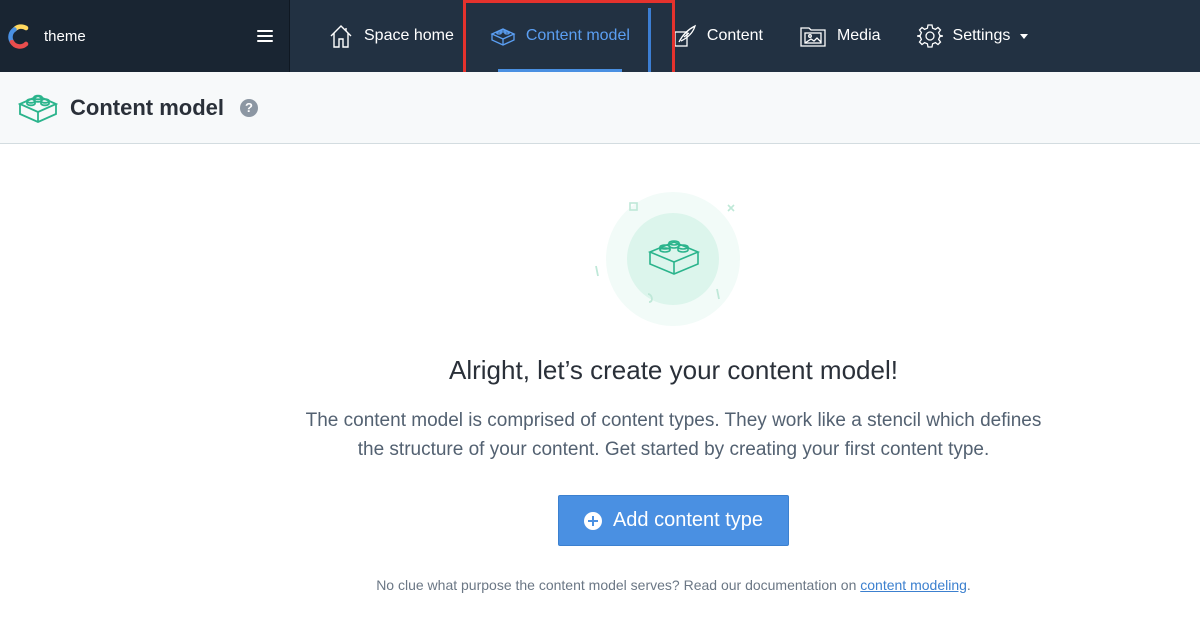 This screenshot has width=1200, height=620. What do you see at coordinates (929, 36) in the screenshot?
I see `gear-icon` at bounding box center [929, 36].